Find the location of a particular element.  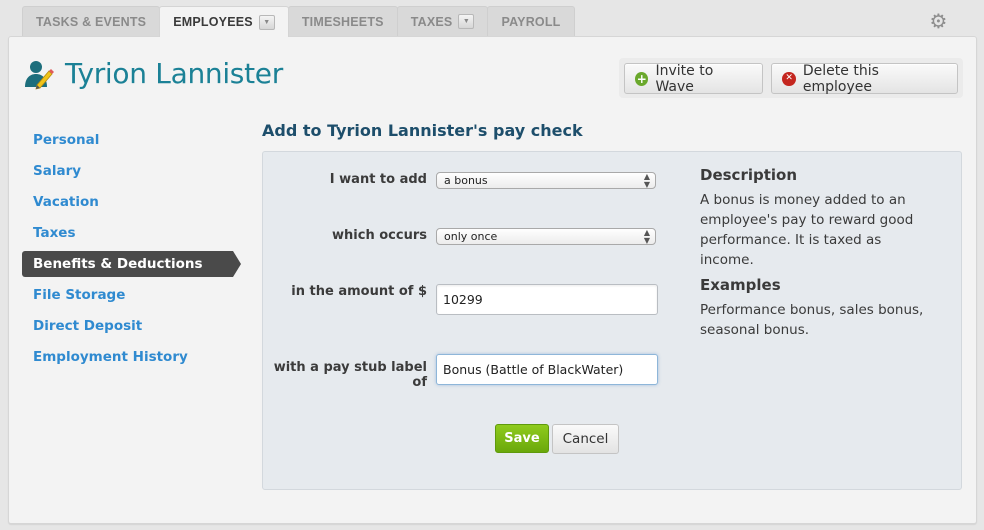

invite-label: Invite to Wave is located at coordinates (684, 78).